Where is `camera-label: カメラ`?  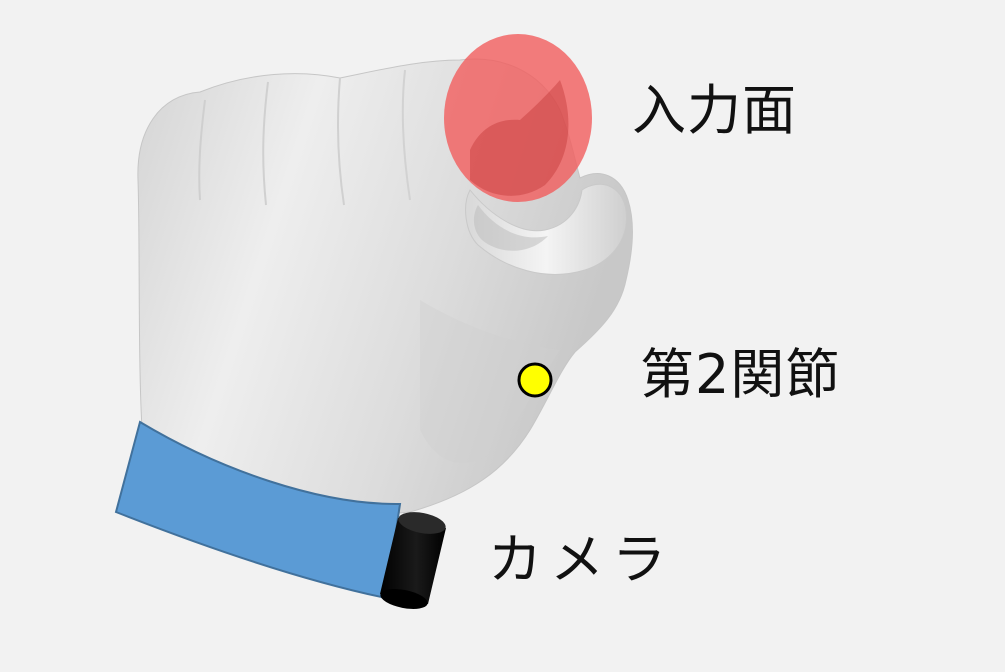
camera-label: カメラ is located at coordinates (581, 559).